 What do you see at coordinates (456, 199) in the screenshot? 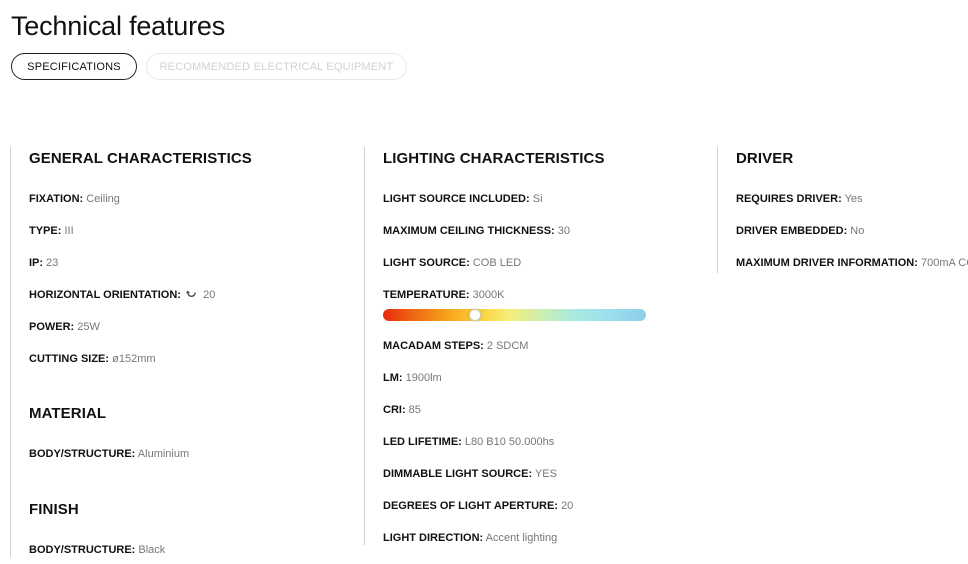
I see `spec-key: LIGHT SOURCE INCLUDED:` at bounding box center [456, 199].